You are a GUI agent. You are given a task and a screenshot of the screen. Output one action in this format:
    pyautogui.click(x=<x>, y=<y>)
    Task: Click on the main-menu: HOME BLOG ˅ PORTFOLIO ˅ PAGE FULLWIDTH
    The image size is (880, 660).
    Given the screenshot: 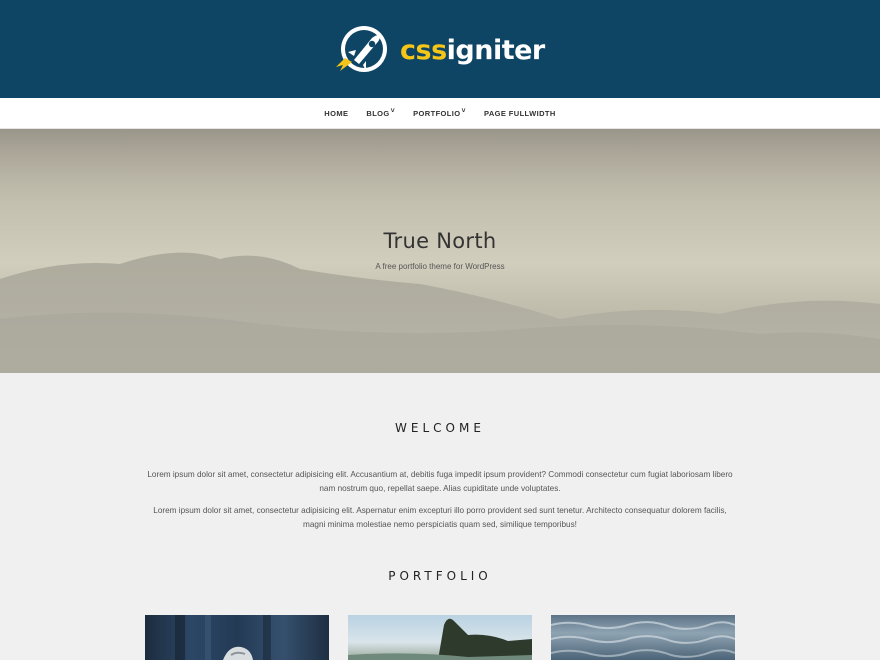 What is the action you would take?
    pyautogui.click(x=440, y=113)
    